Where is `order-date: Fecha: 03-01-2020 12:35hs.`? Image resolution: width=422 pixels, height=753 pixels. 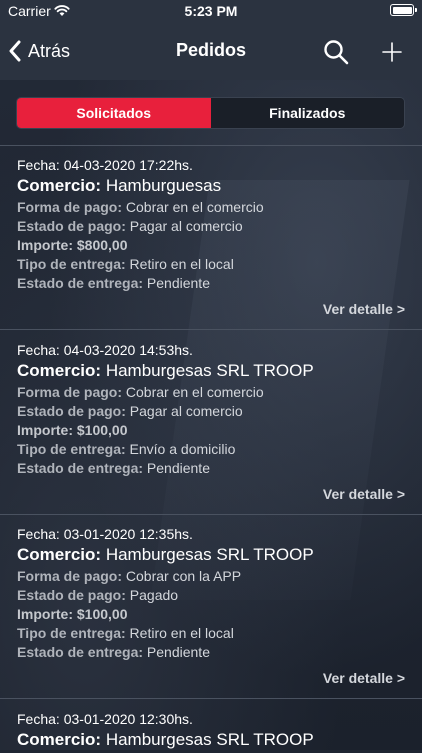 order-date: Fecha: 03-01-2020 12:35hs. is located at coordinates (105, 534).